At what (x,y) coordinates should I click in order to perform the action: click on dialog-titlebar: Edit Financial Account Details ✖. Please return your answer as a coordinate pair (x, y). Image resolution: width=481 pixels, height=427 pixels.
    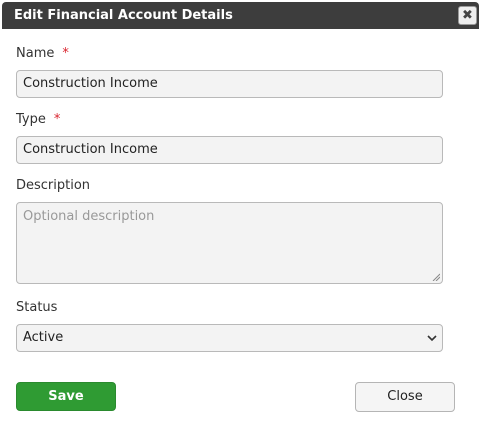
    Looking at the image, I should click on (240, 15).